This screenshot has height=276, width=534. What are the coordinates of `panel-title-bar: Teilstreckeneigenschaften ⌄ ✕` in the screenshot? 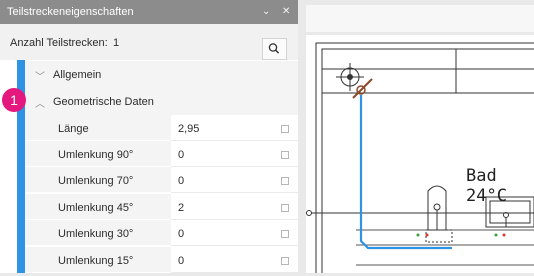 It's located at (149, 12).